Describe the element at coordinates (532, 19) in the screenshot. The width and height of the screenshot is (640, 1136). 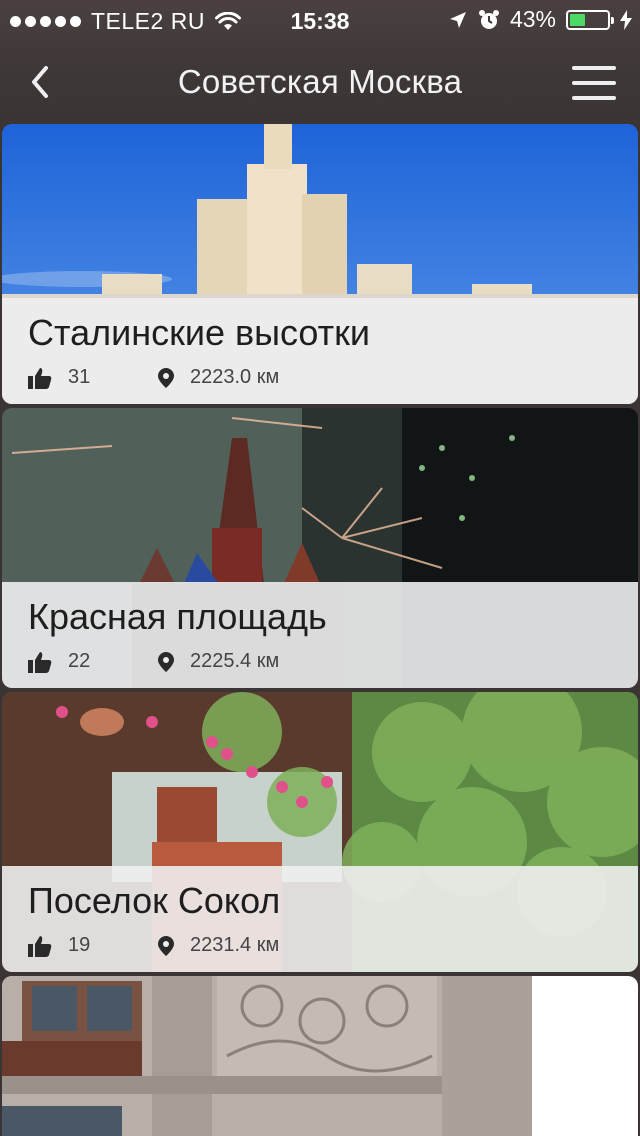
I see `battery-percent: 43%` at that location.